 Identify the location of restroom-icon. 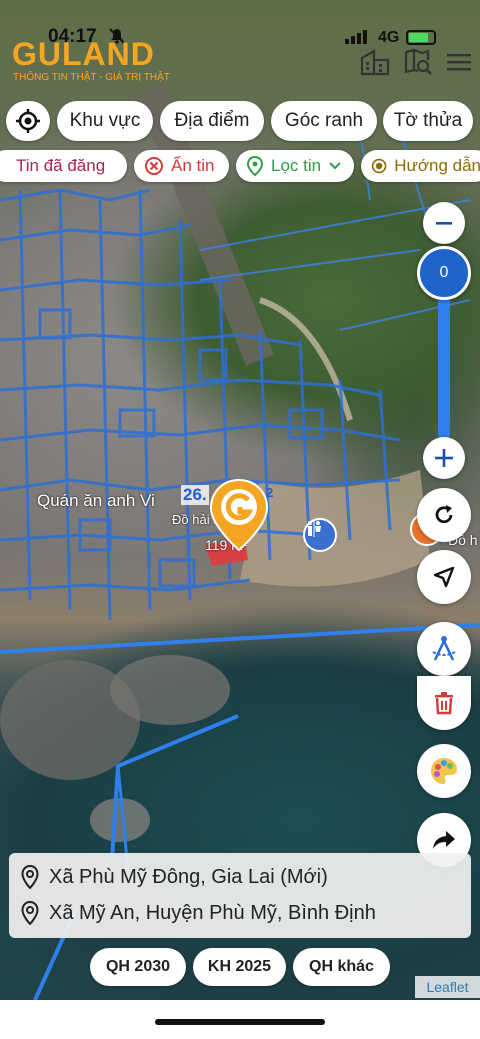
(320, 535).